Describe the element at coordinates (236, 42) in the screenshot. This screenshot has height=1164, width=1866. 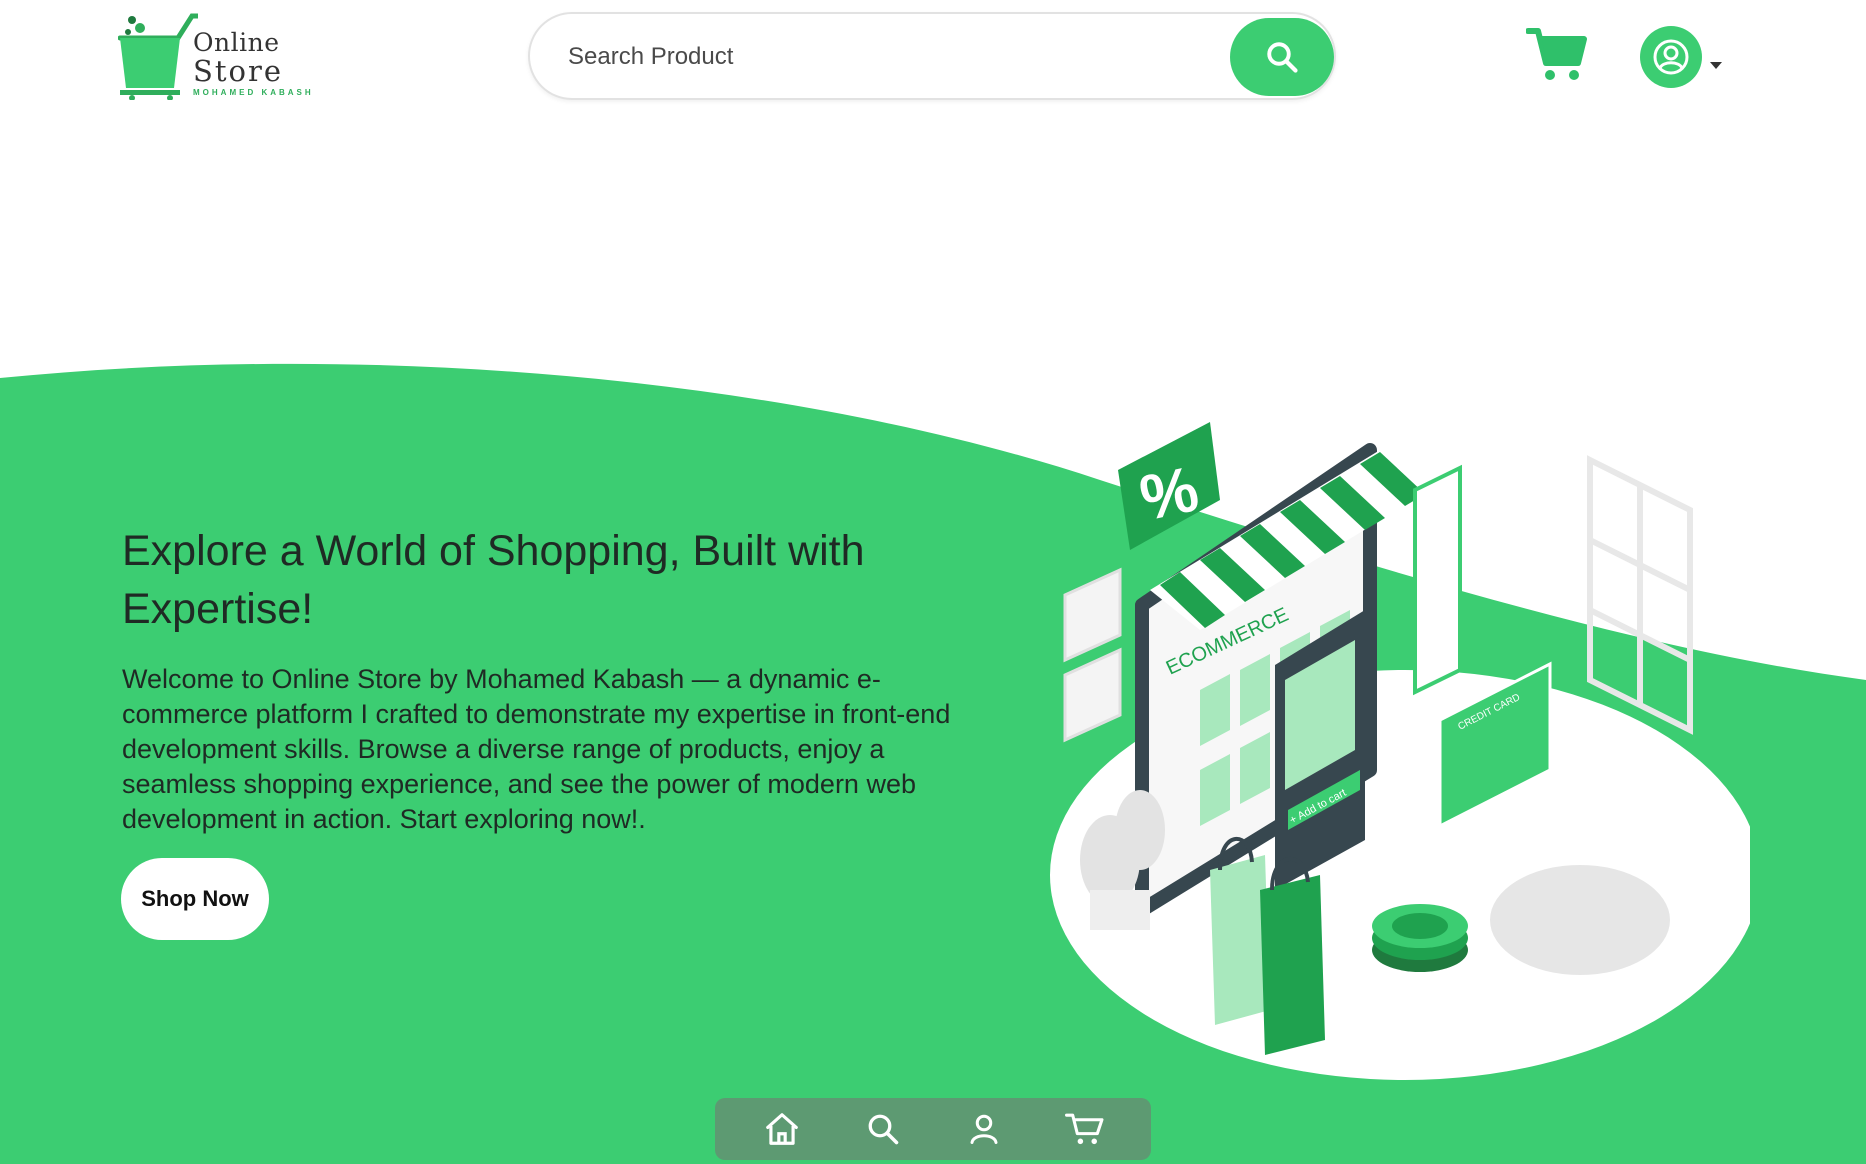
I see `logo-text-online: Online` at that location.